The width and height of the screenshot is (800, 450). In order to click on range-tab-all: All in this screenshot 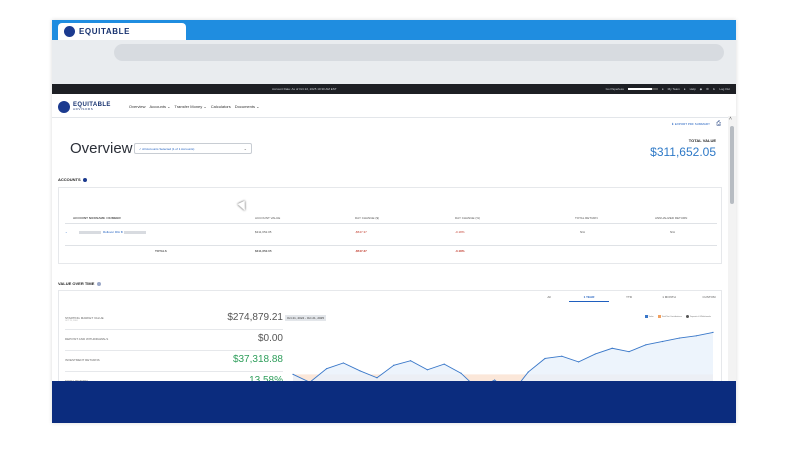, I will do `click(549, 298)`.